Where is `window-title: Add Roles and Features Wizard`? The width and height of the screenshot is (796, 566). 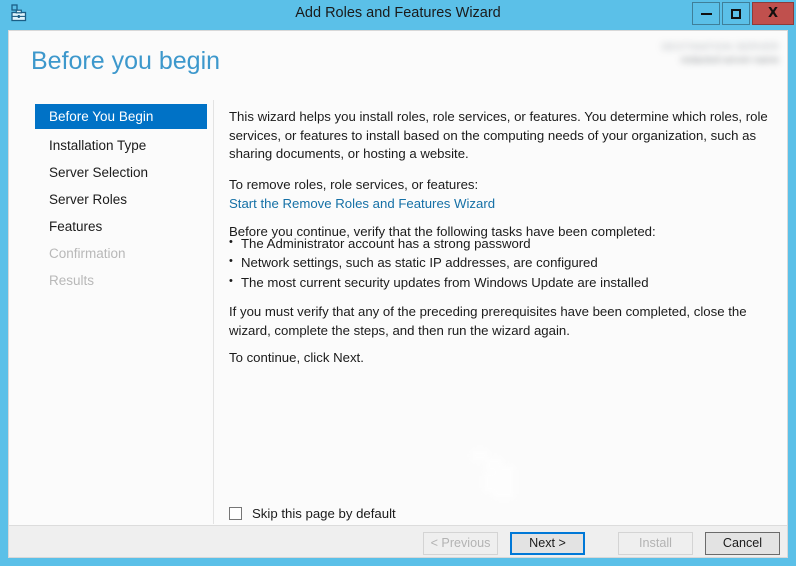
window-title: Add Roles and Features Wizard is located at coordinates (398, 13).